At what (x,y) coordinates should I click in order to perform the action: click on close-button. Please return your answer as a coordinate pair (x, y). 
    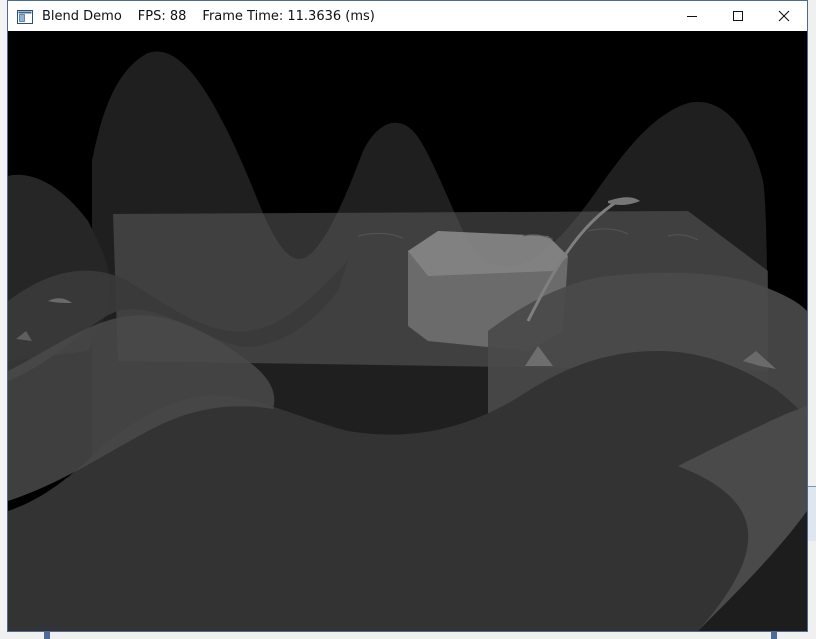
    Looking at the image, I should click on (784, 16).